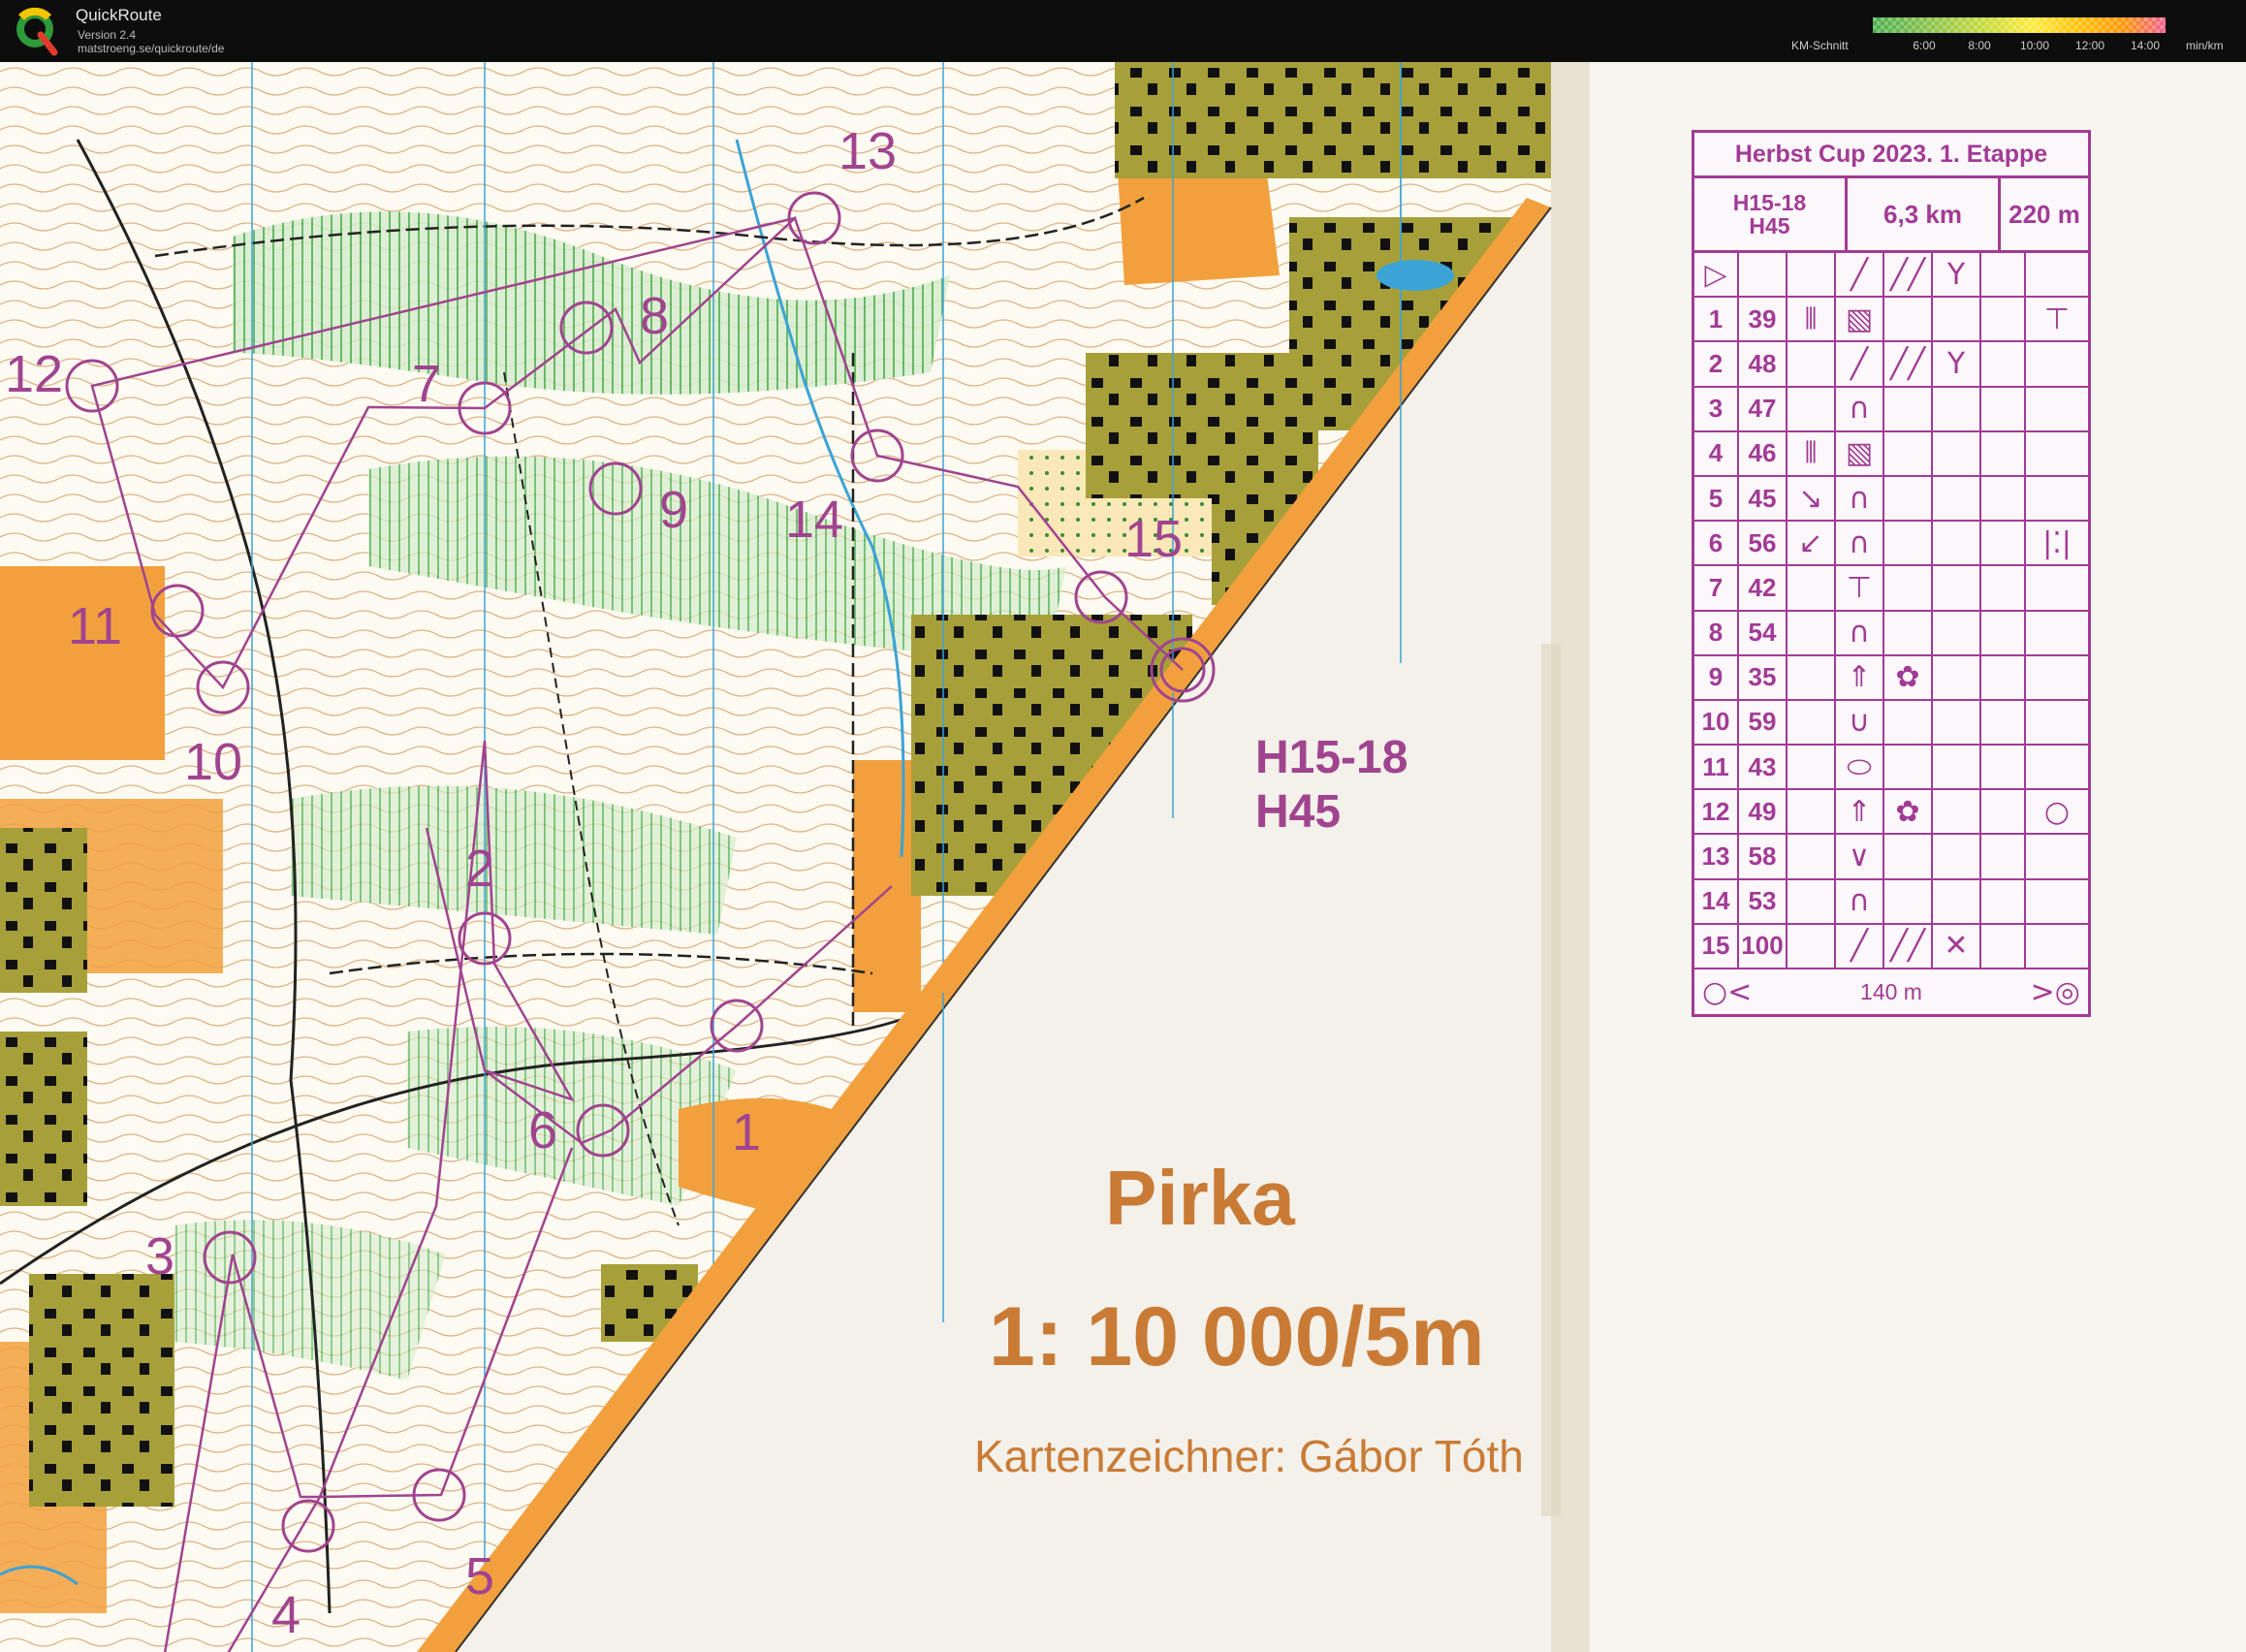  What do you see at coordinates (1716, 409) in the screenshot?
I see `control-order-number: 3` at bounding box center [1716, 409].